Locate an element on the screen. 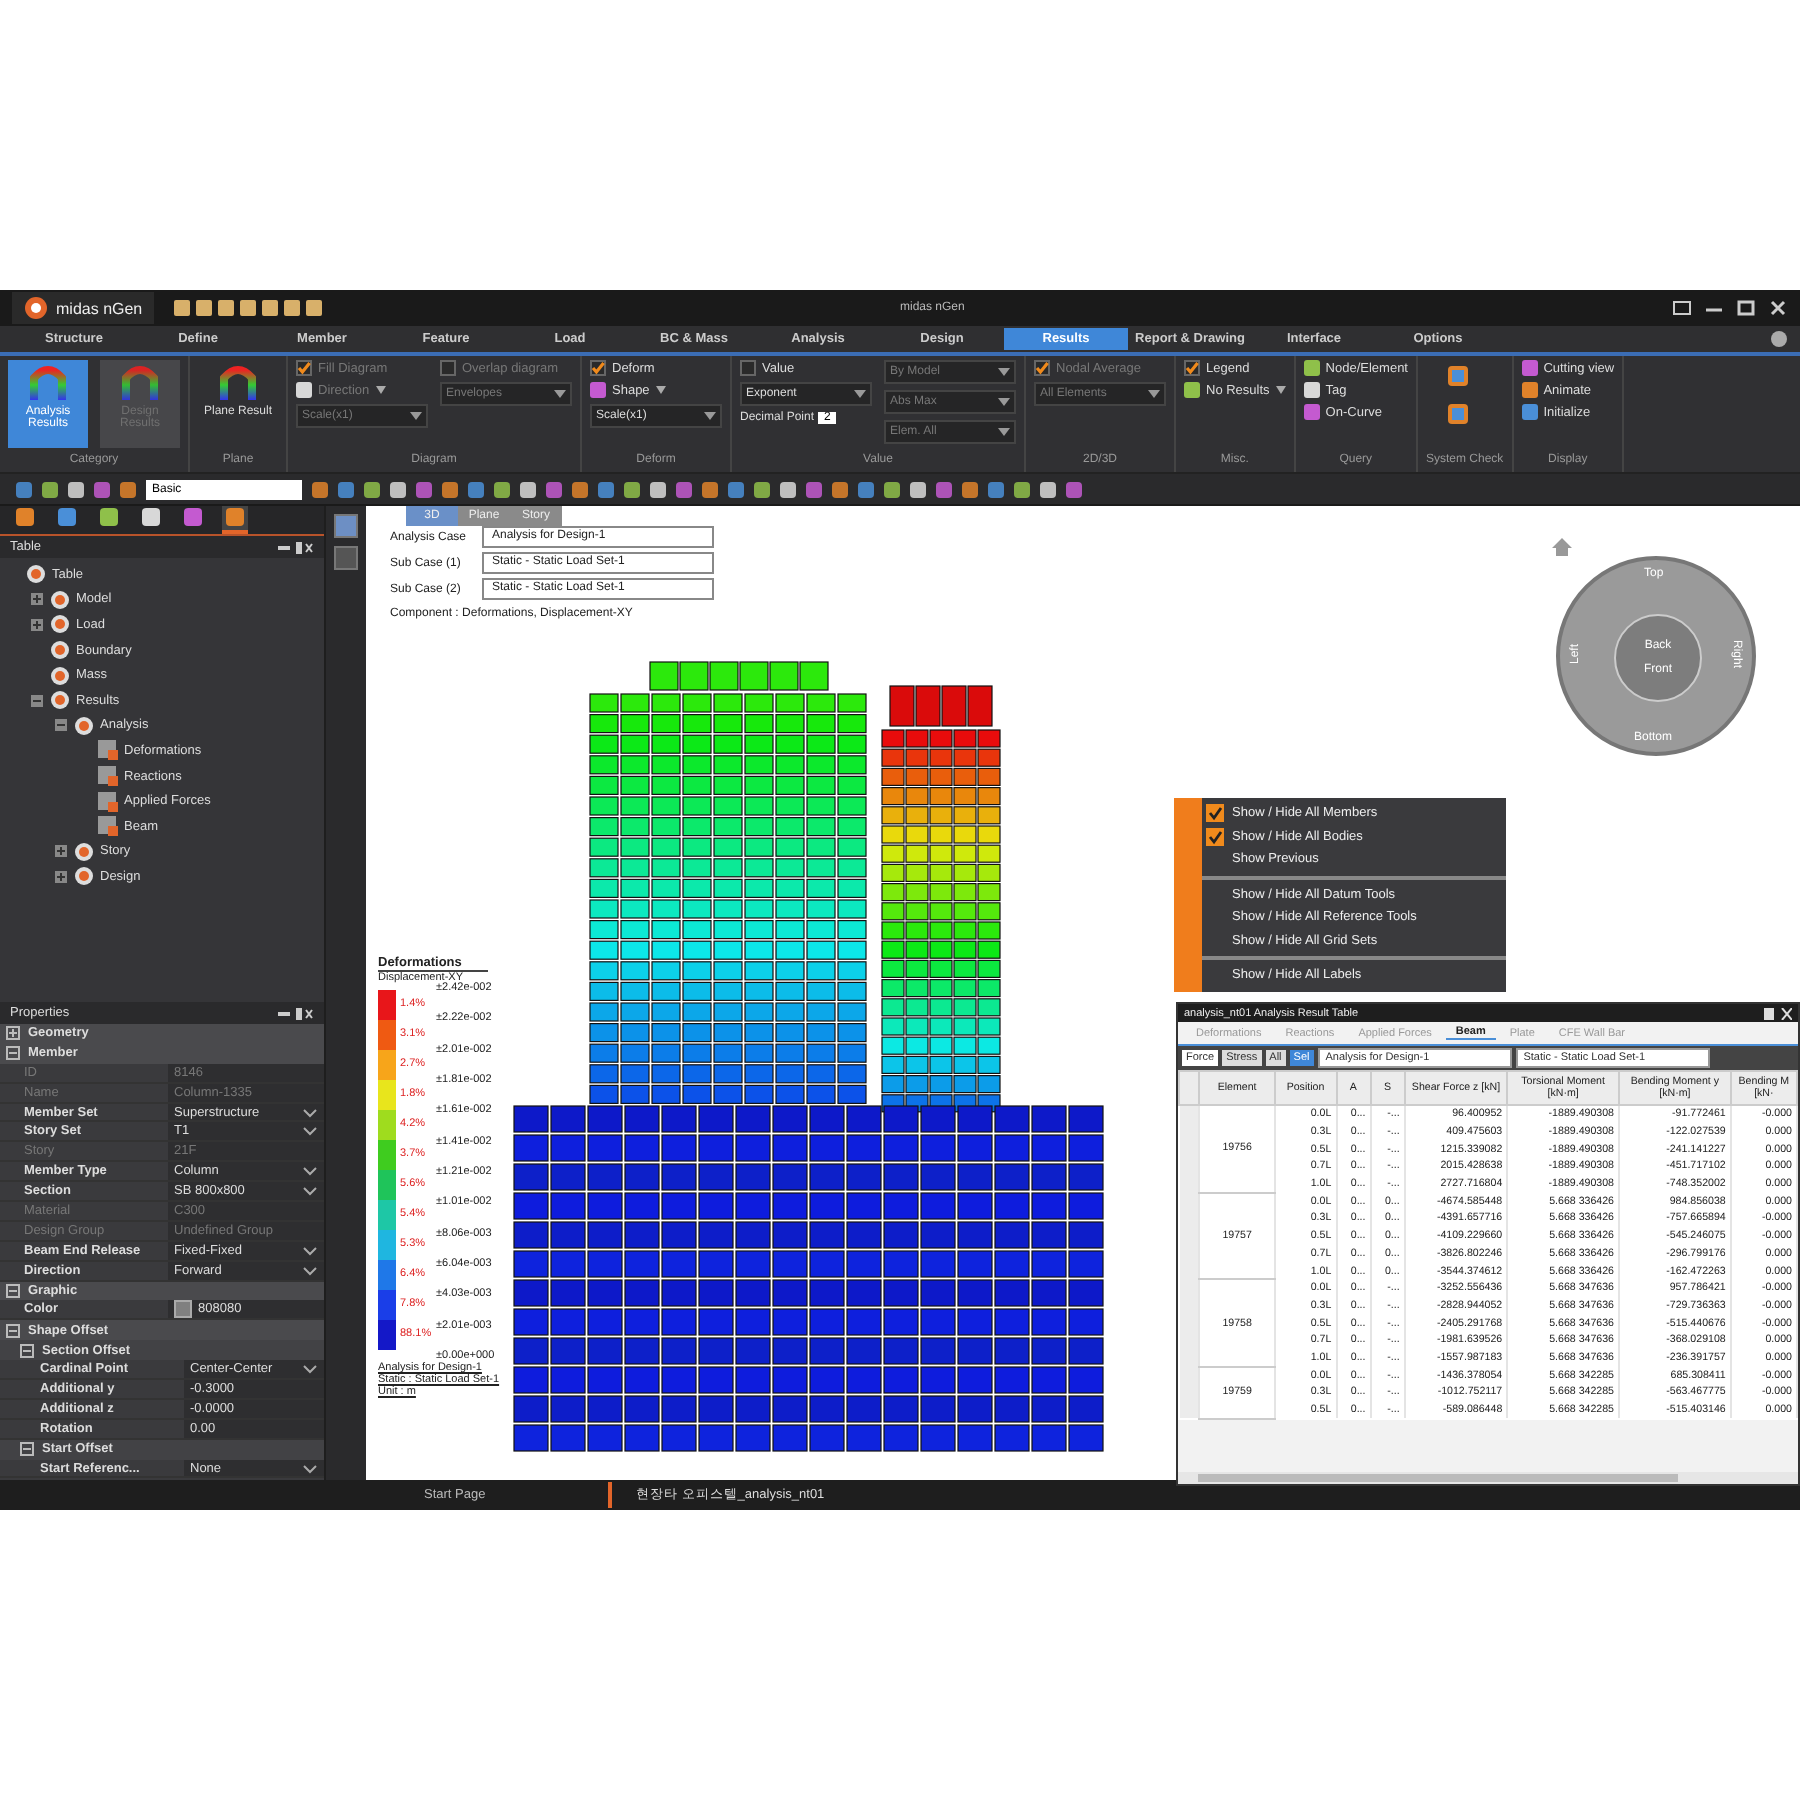  logo-icon is located at coordinates (36, 308).